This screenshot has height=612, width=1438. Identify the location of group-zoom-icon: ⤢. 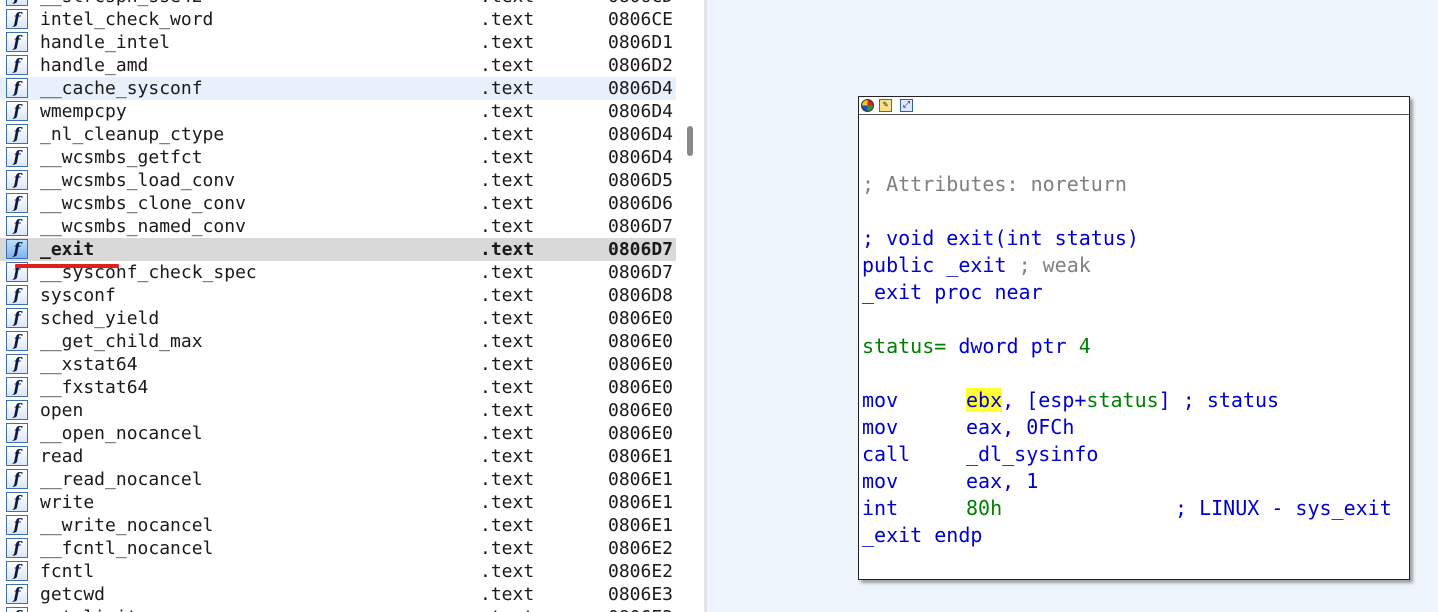
(906, 105).